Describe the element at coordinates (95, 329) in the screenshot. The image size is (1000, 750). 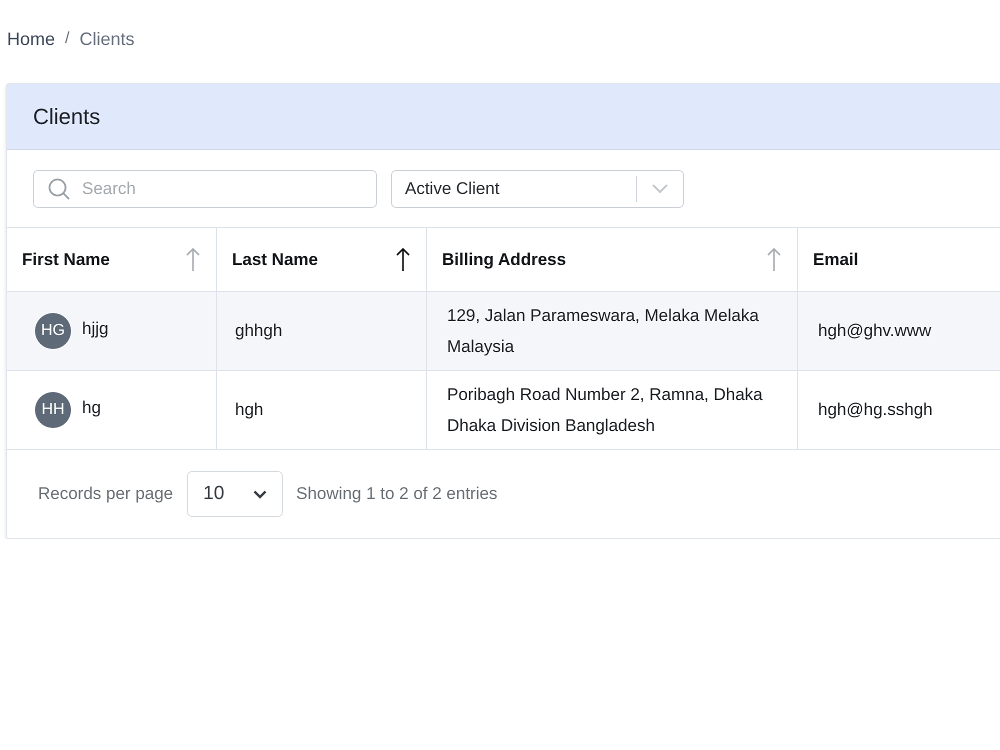
I see `first-name-text: hjjg` at that location.